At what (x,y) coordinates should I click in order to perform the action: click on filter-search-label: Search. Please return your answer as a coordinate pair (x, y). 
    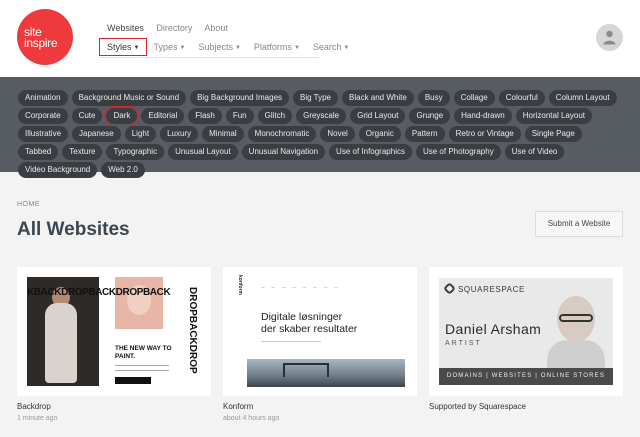
    Looking at the image, I should click on (327, 47).